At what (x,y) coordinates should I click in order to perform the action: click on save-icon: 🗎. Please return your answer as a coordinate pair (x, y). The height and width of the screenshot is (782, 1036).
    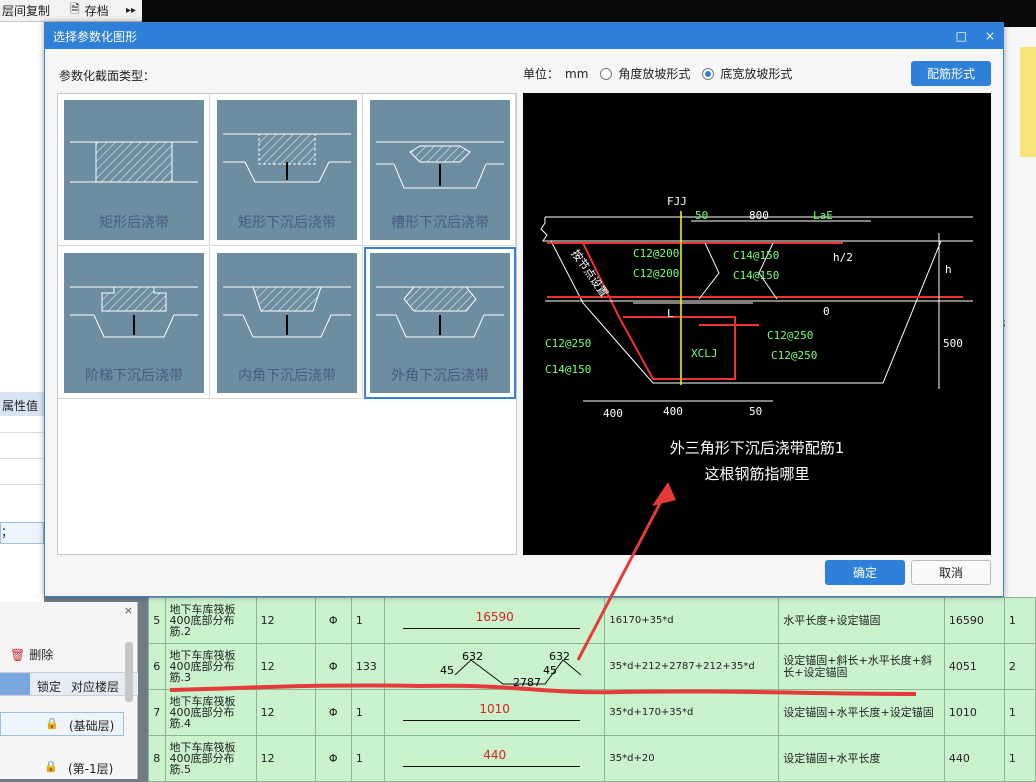
    Looking at the image, I should click on (75, 9).